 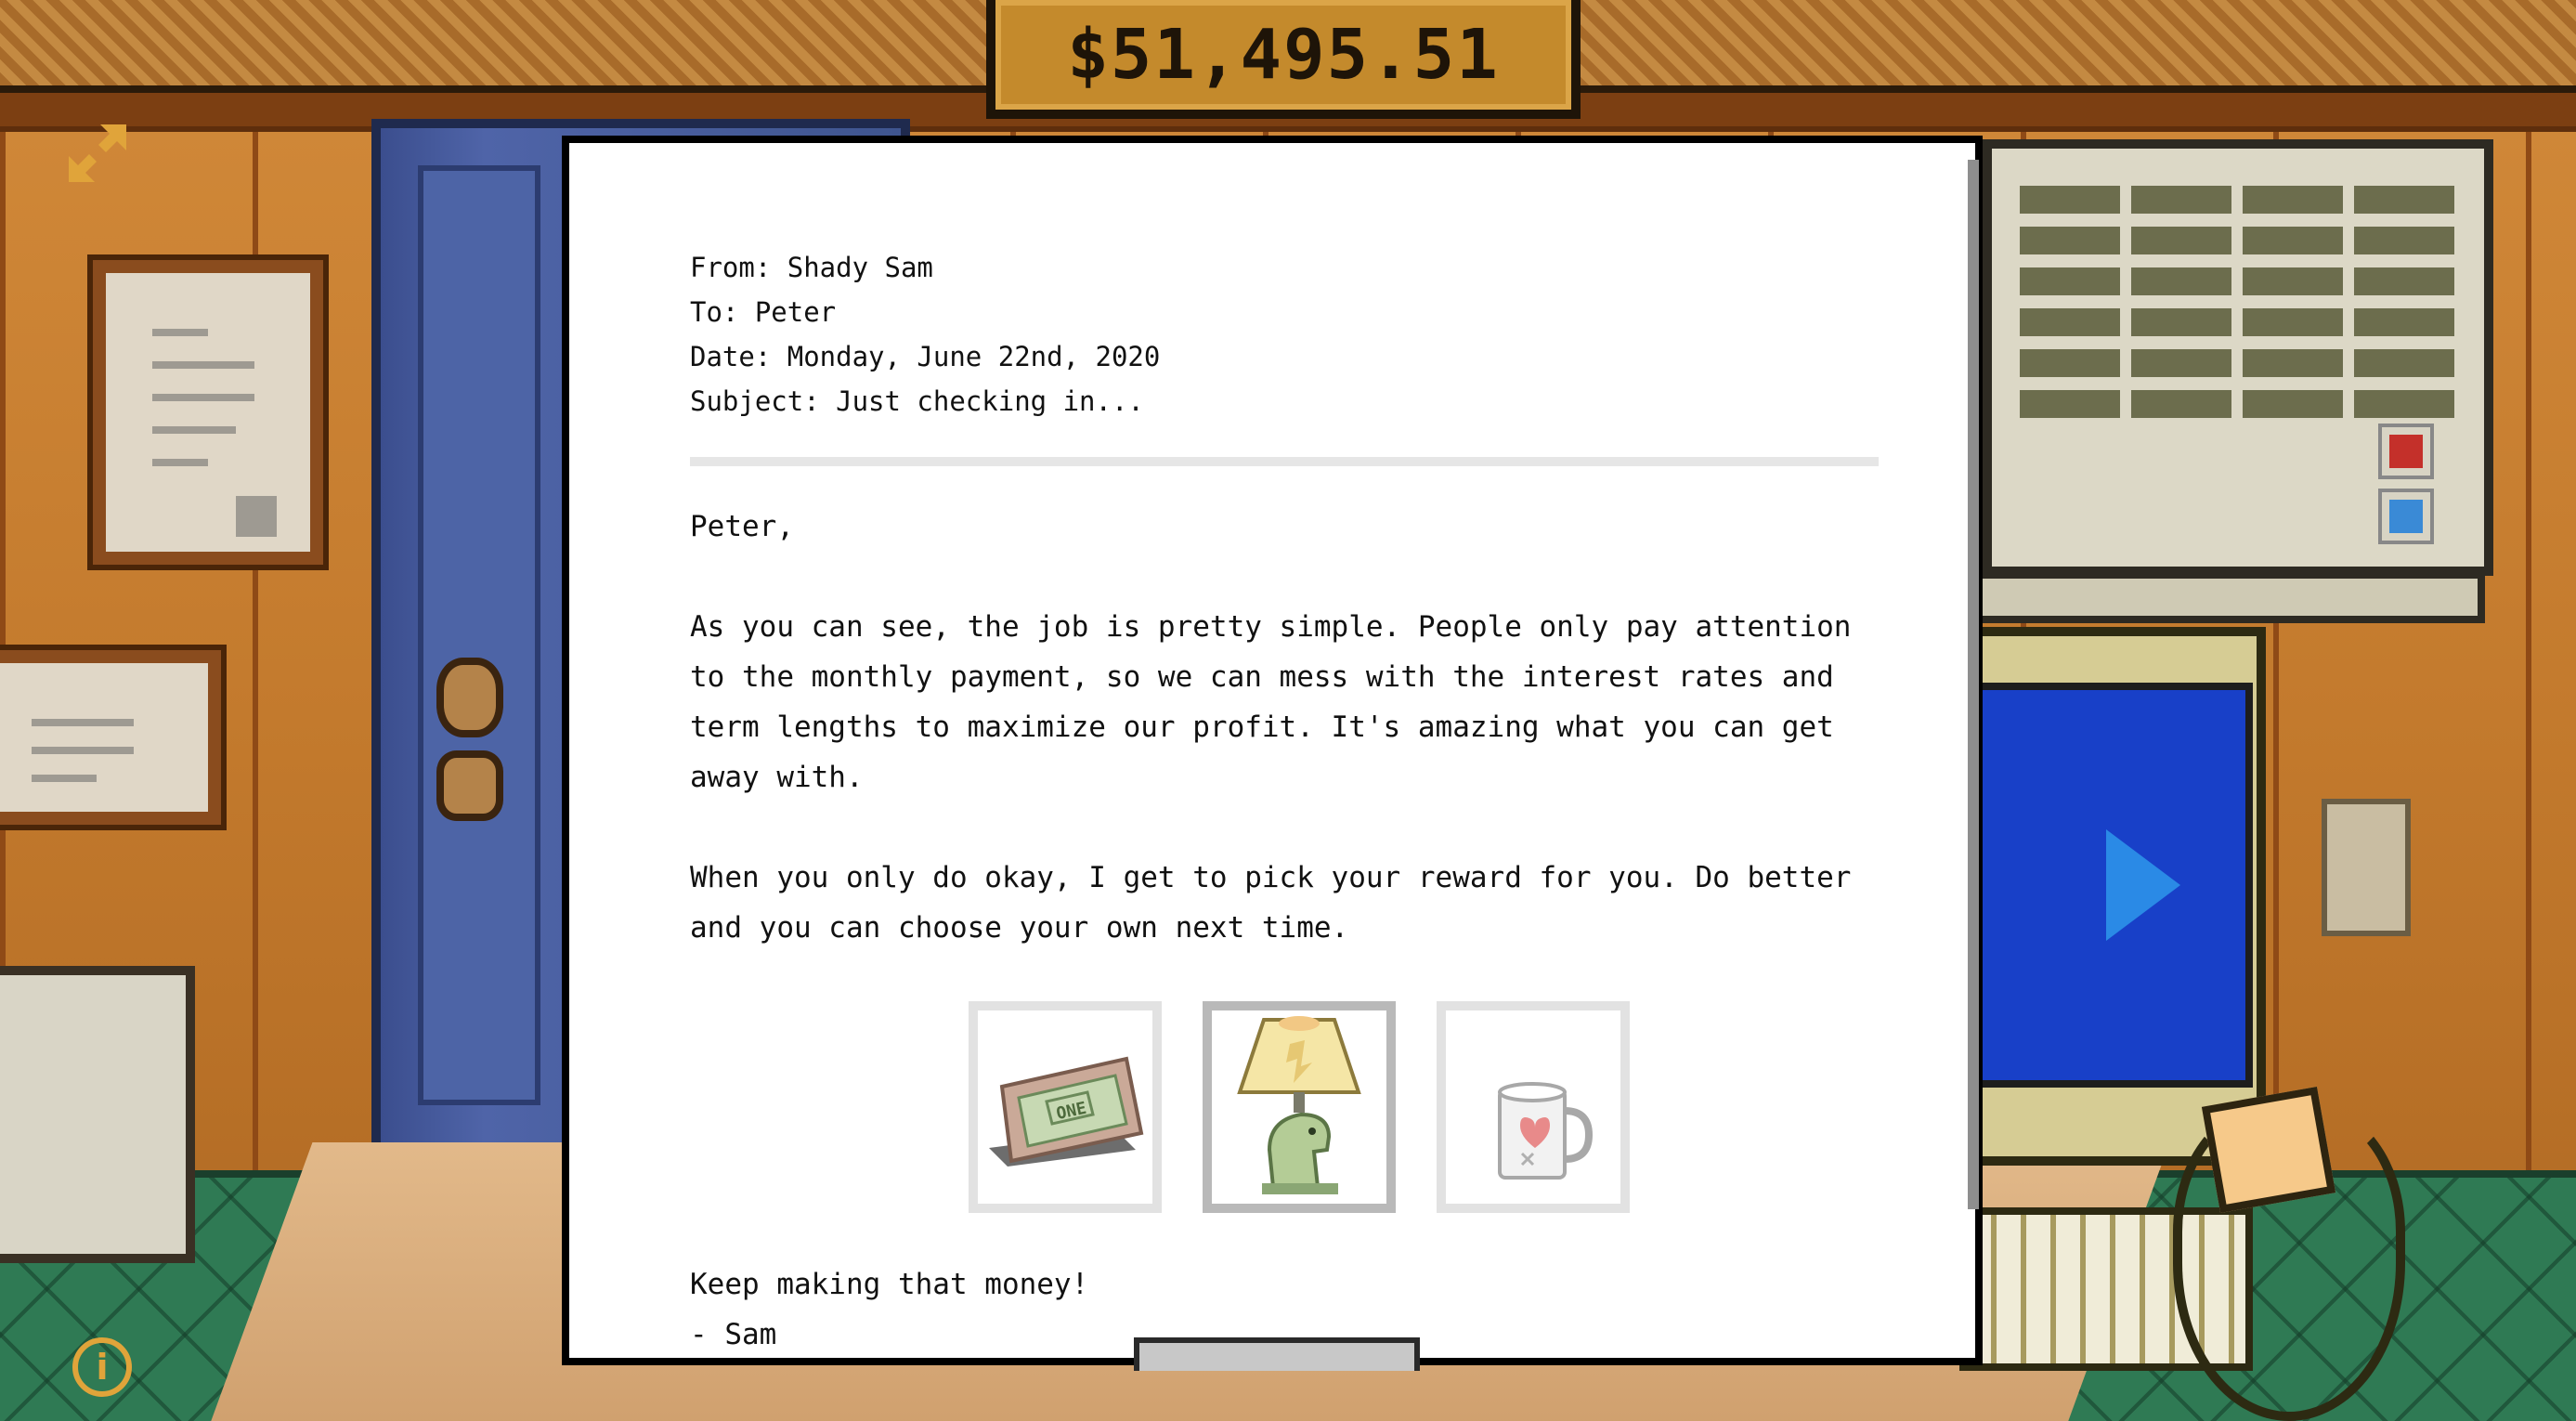 What do you see at coordinates (97, 153) in the screenshot?
I see `expand-arrows-icon` at bounding box center [97, 153].